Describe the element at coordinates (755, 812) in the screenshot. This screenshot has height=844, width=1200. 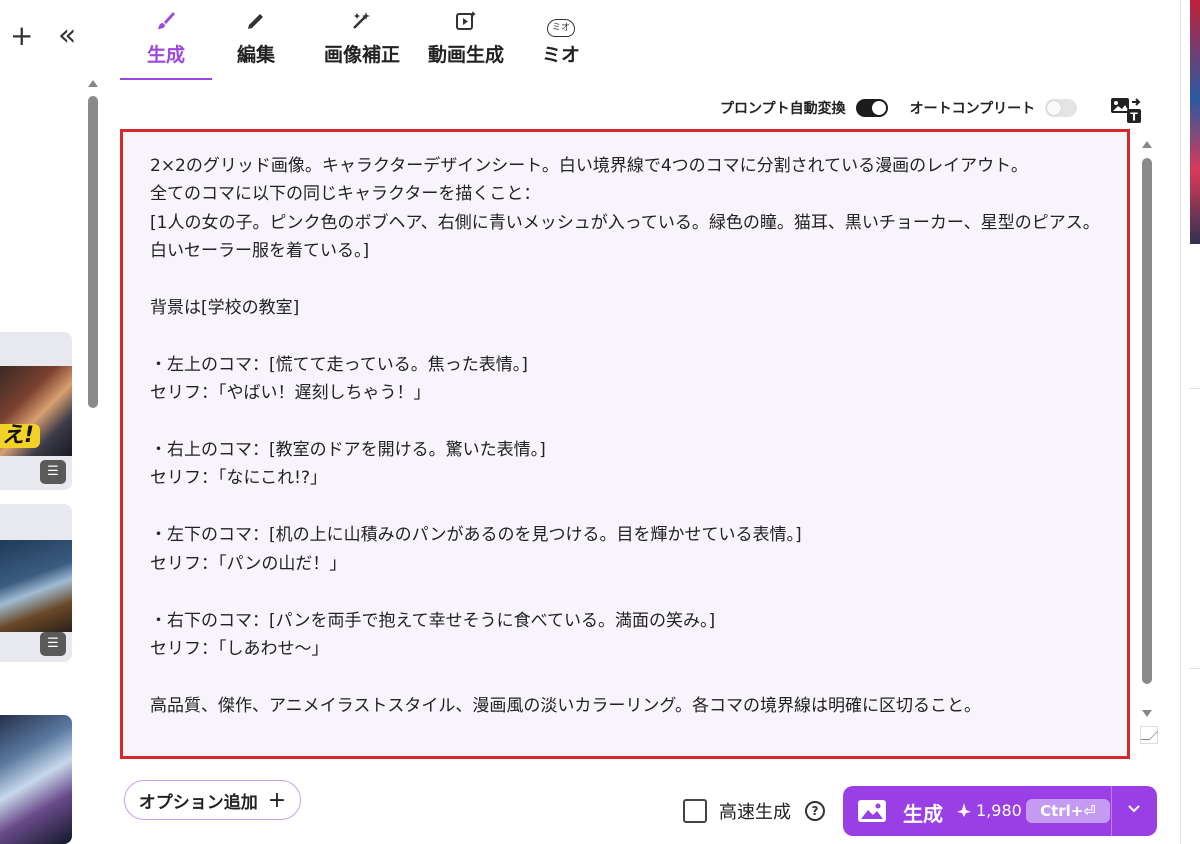
I see `fast-generation-label: 高速生成` at that location.